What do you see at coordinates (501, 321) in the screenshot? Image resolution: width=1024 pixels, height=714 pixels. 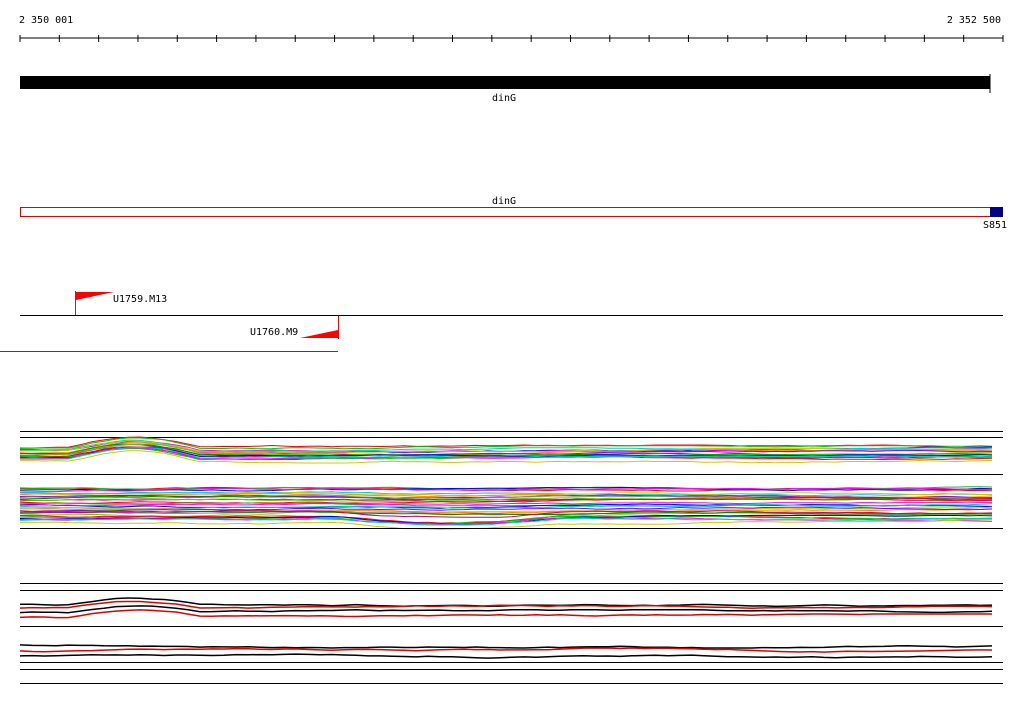 I see `oligo-track: U1759.M13 U1760.M9` at bounding box center [501, 321].